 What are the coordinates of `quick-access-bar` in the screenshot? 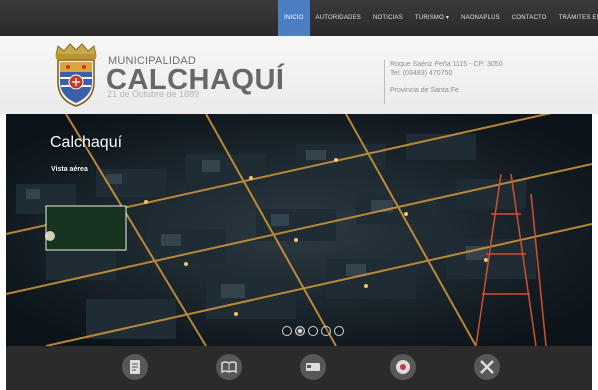 It's located at (299, 368).